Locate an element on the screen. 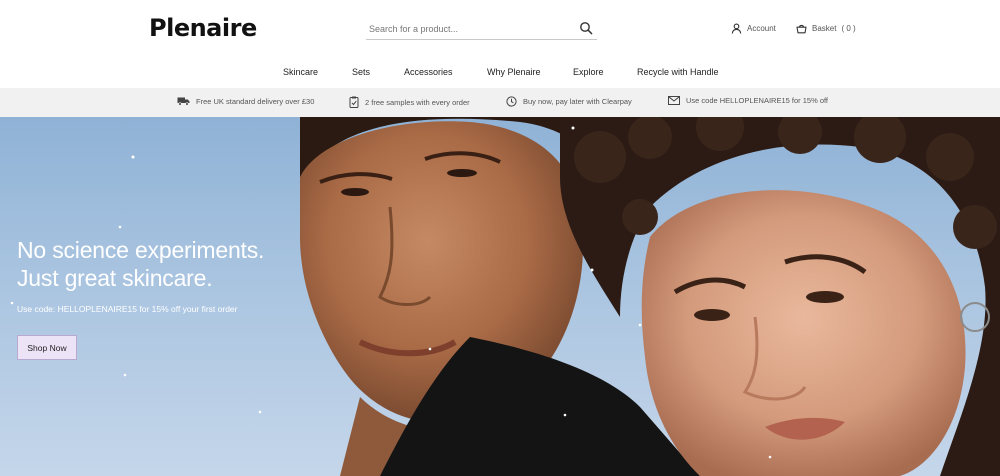 The image size is (1000, 476). benefit-delivery: Free UK standard delivery over £30 is located at coordinates (245, 101).